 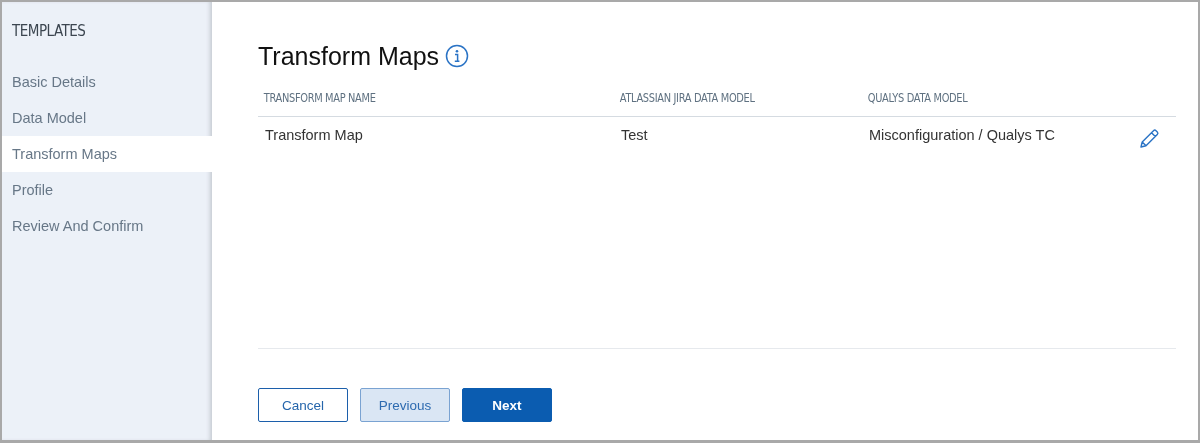 I want to click on column-header: ATLASSIAN JIRA DATA MODEL, so click(x=687, y=98).